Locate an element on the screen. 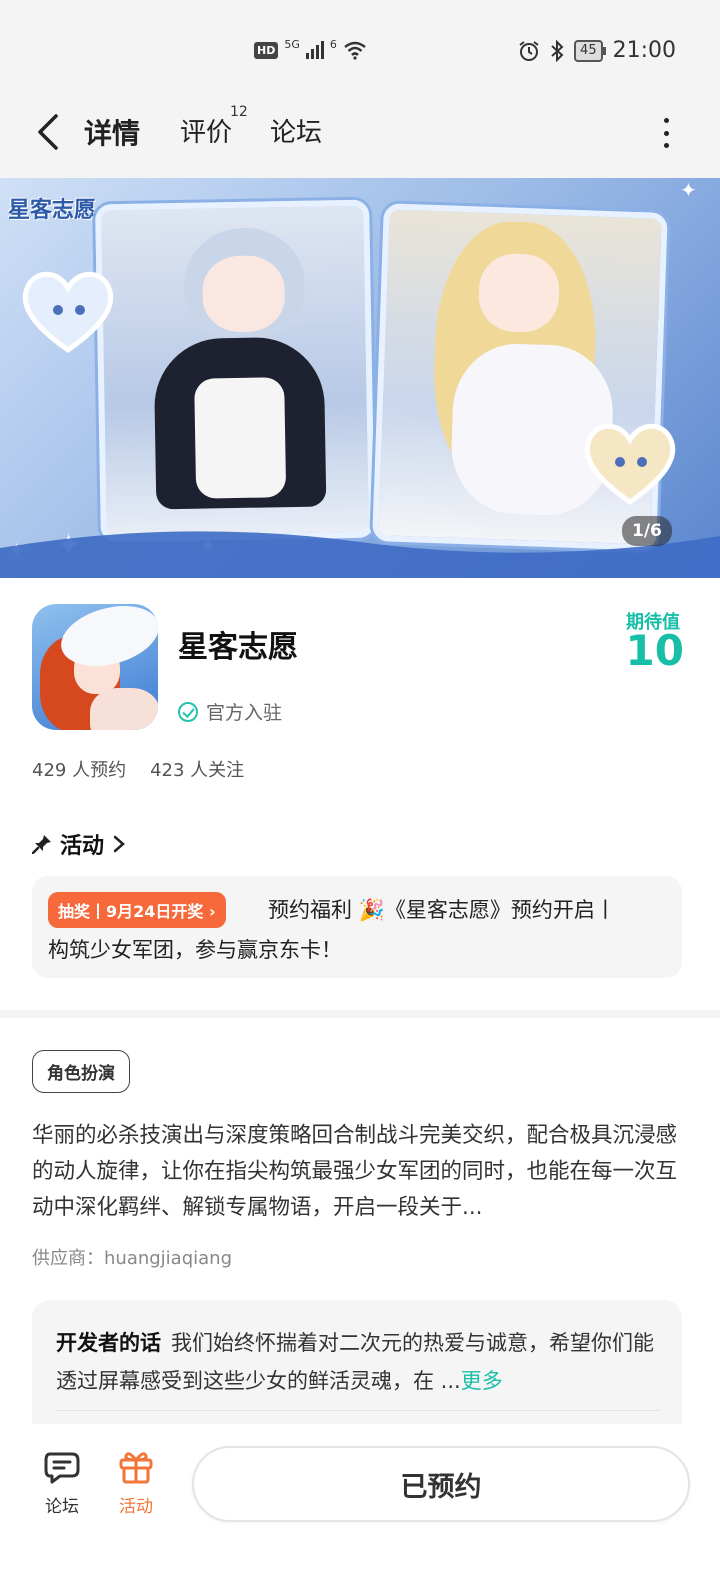  verified-label: 官方入驻 is located at coordinates (244, 713).